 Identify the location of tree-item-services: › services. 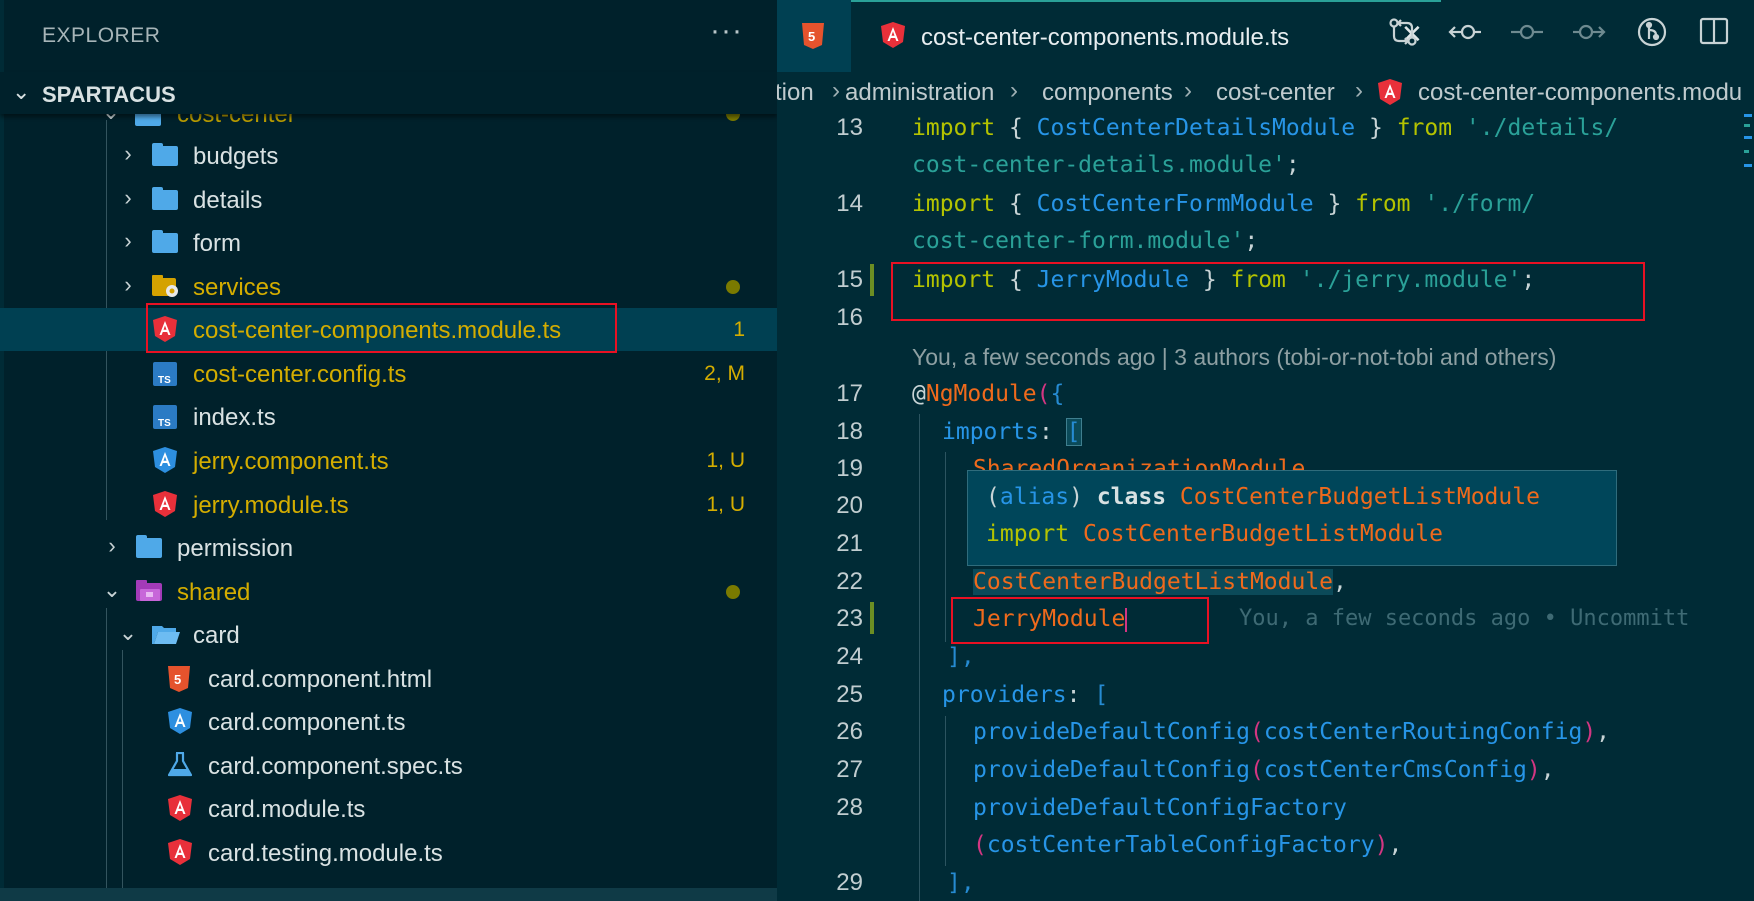
(388, 286).